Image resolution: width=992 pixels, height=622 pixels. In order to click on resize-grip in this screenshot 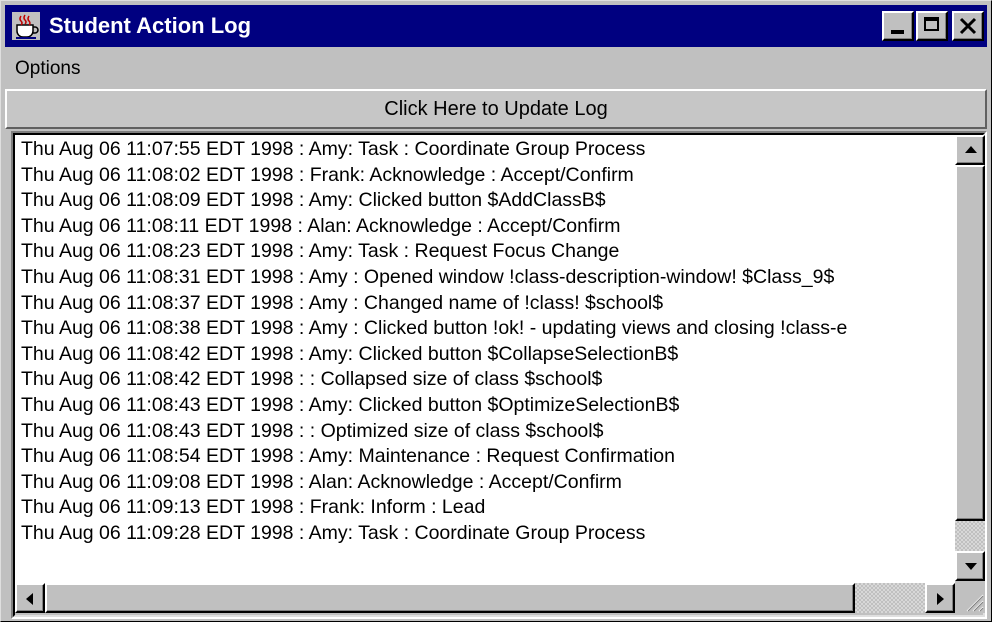, I will do `click(970, 598)`.